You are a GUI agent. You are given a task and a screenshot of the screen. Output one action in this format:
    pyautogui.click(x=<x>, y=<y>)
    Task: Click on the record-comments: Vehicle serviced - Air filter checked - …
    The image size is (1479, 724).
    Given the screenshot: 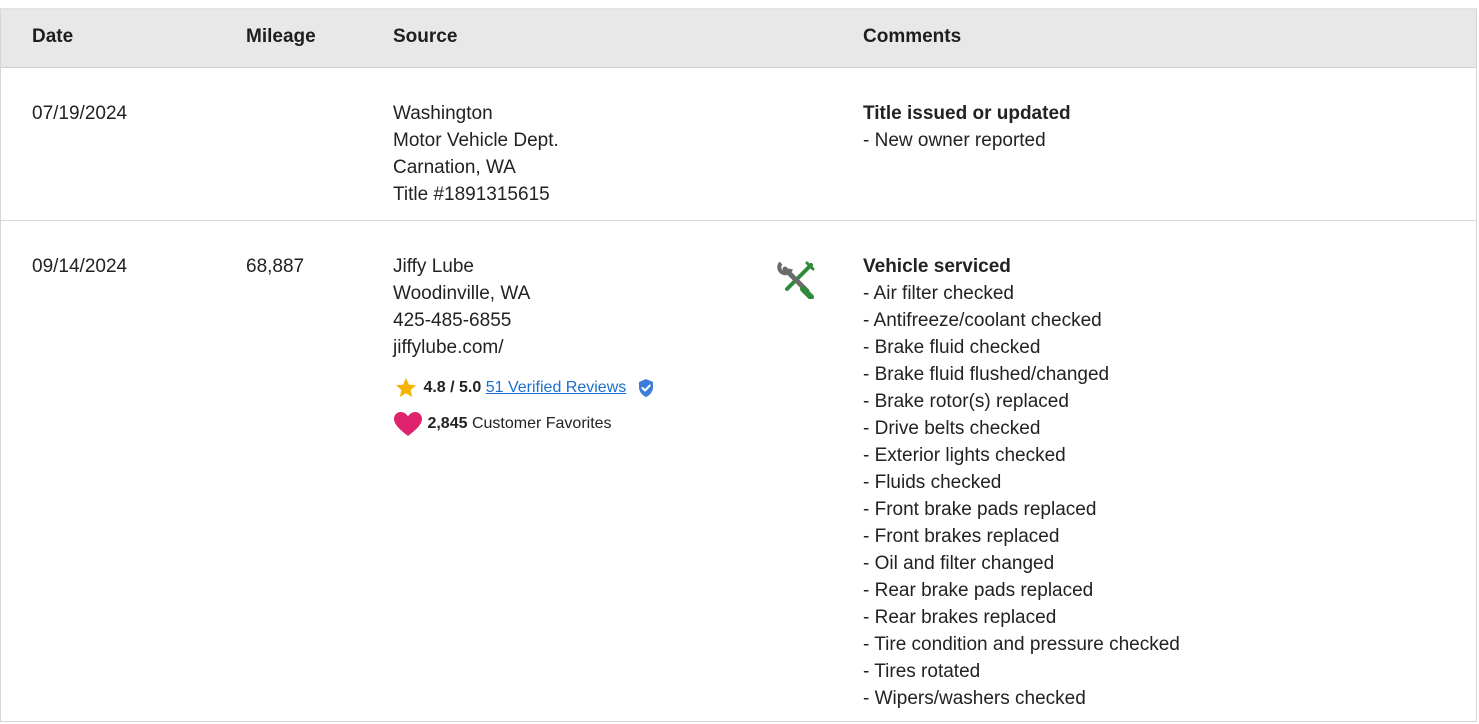 What is the action you would take?
    pyautogui.click(x=1021, y=482)
    